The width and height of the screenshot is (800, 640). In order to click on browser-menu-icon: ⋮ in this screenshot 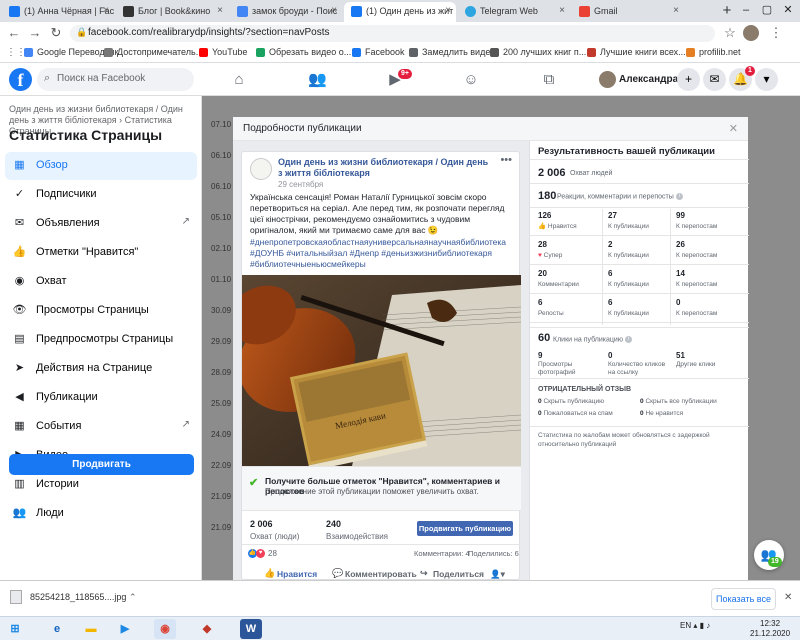, I will do `click(776, 33)`.